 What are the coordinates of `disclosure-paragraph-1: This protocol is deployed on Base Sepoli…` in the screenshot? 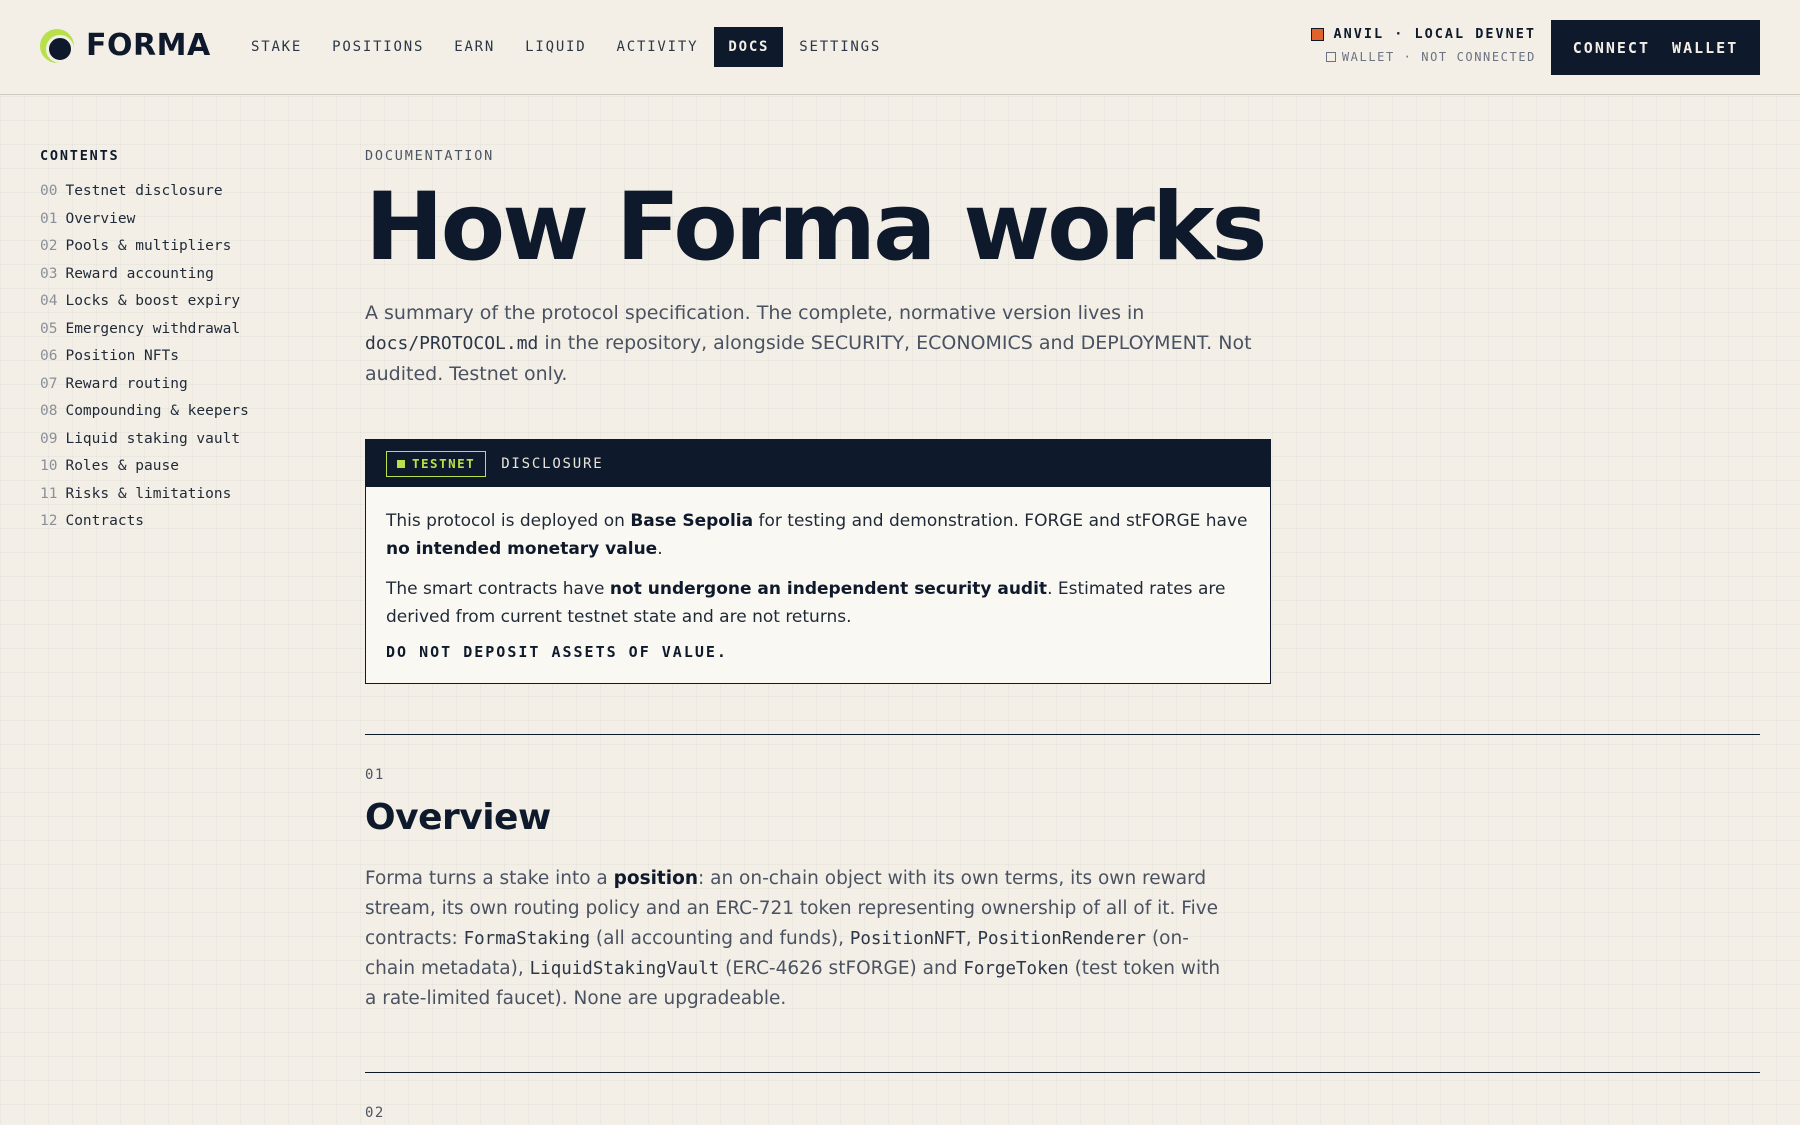 It's located at (817, 535).